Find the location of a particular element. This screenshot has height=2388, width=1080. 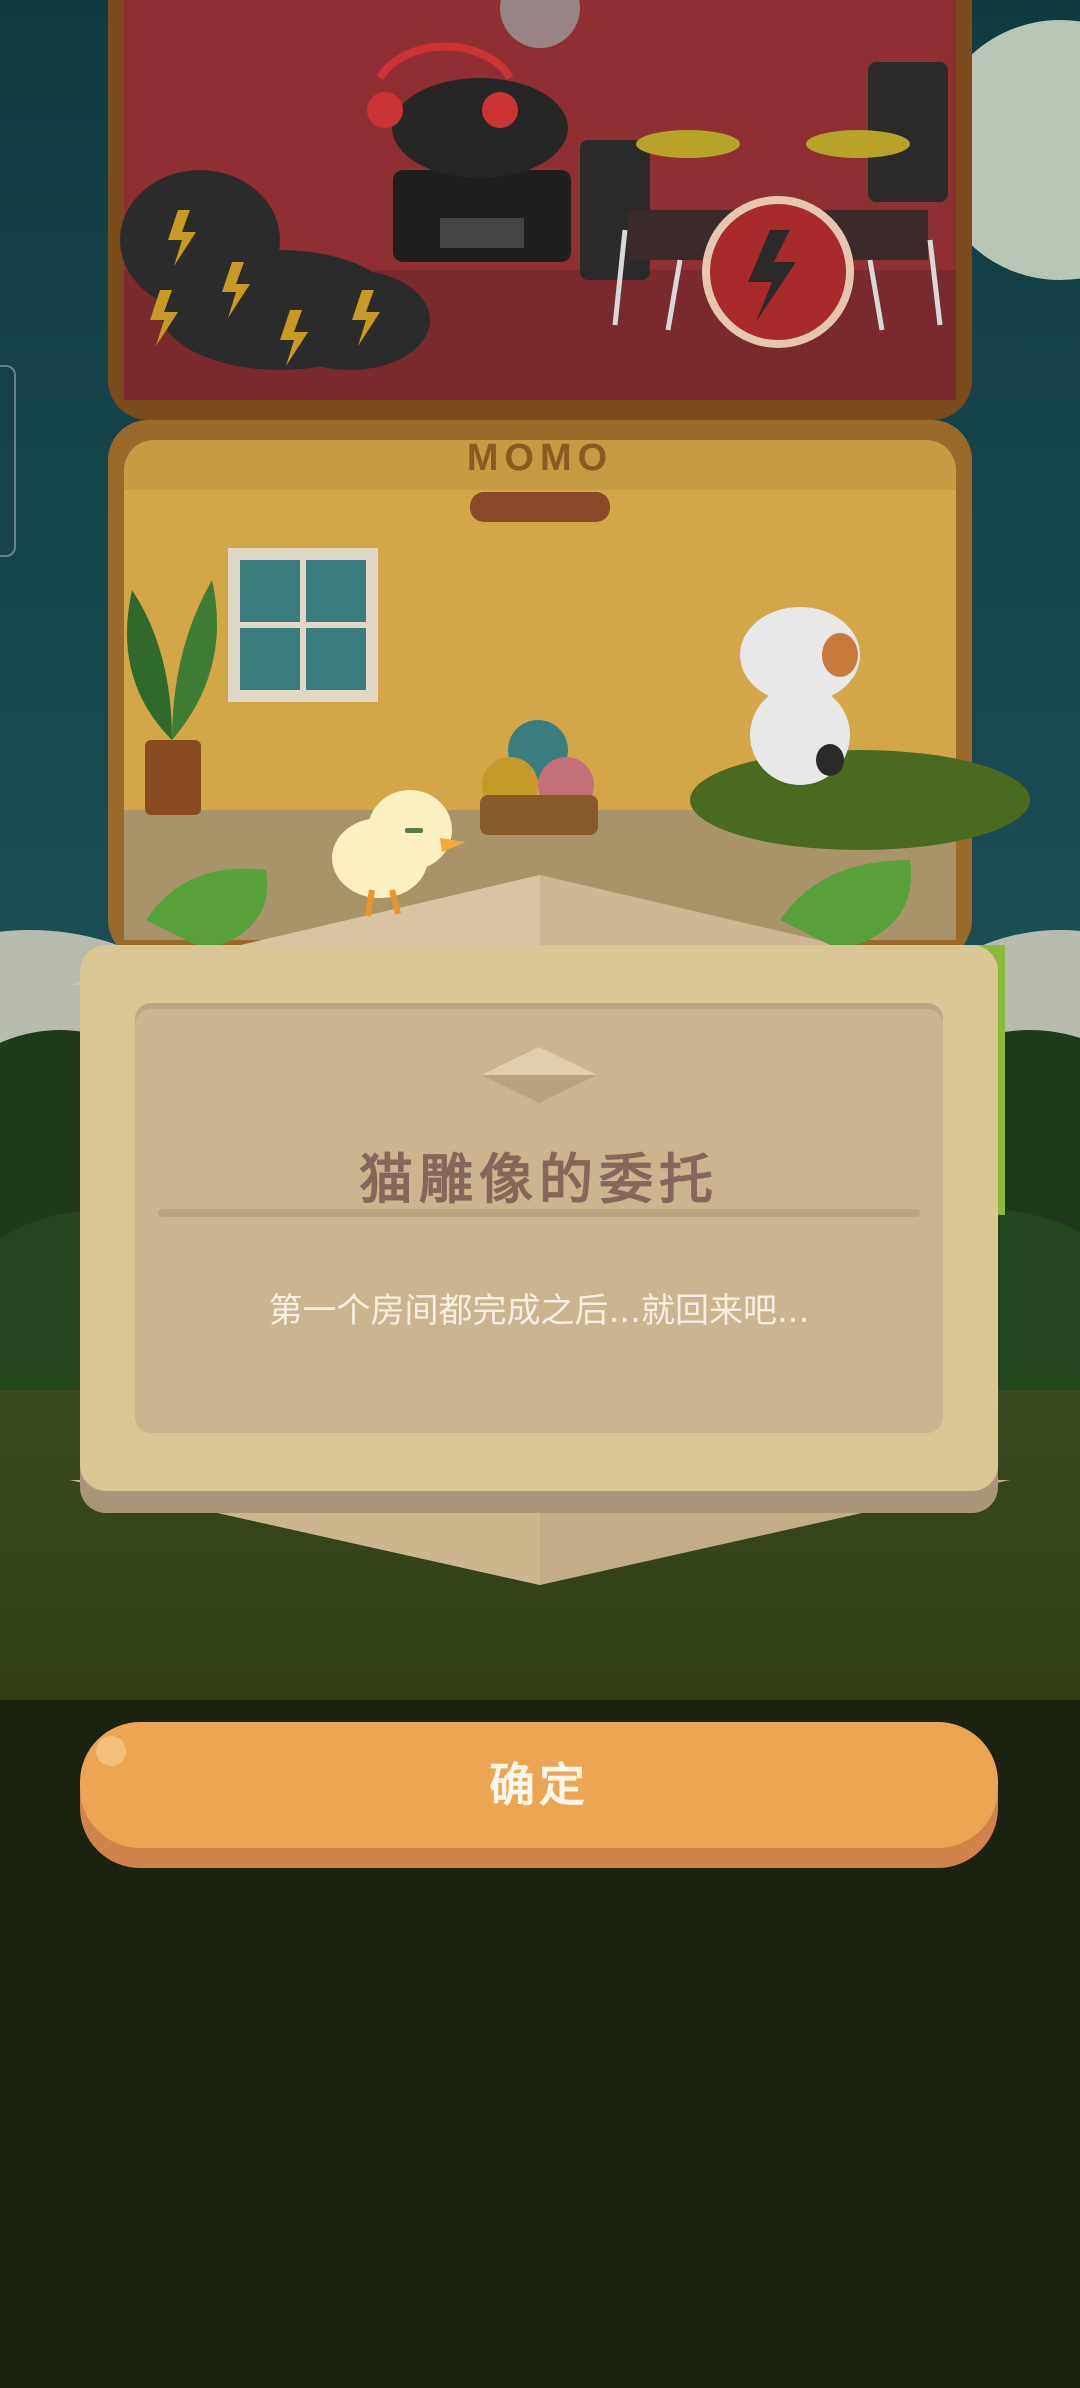

confirm-button: 确定 is located at coordinates (539, 1795).